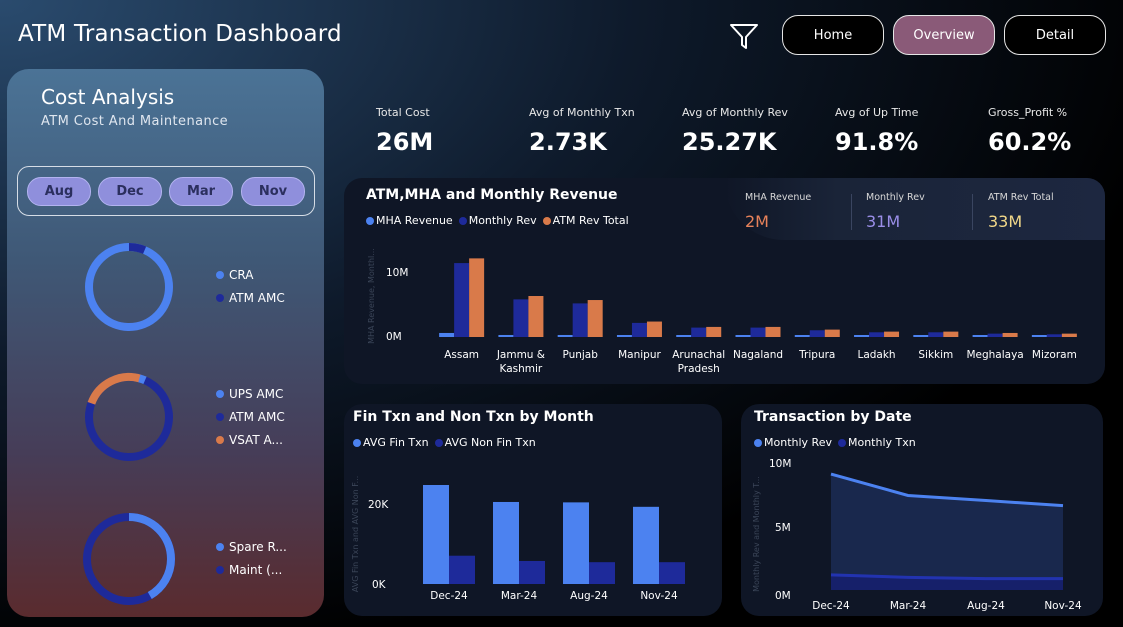 Image resolution: width=1123 pixels, height=627 pixels. I want to click on kpi-uptime-value: 91.8%, so click(877, 142).